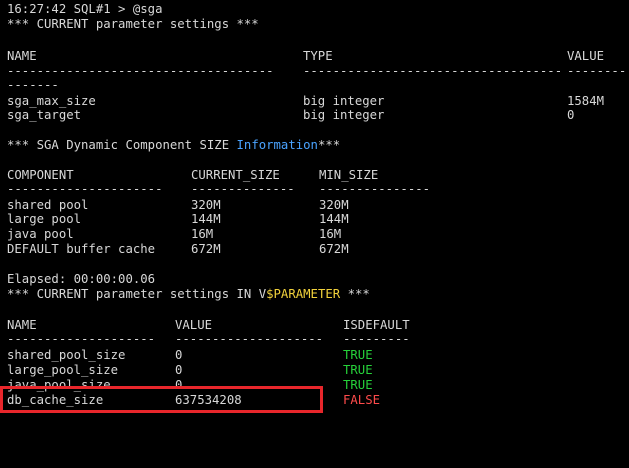 The image size is (629, 468). I want to click on current-size: 320M, so click(206, 205).